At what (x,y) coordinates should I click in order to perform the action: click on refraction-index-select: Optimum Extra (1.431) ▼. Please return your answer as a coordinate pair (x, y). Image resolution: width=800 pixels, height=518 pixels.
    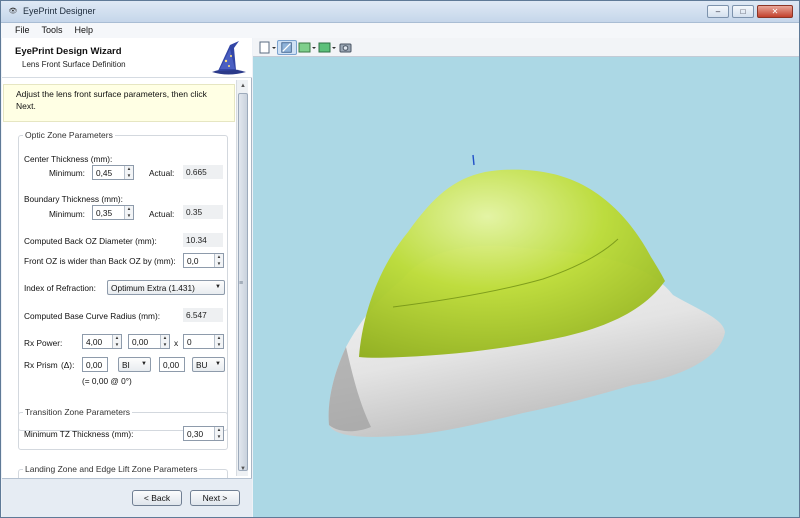
    Looking at the image, I should click on (166, 287).